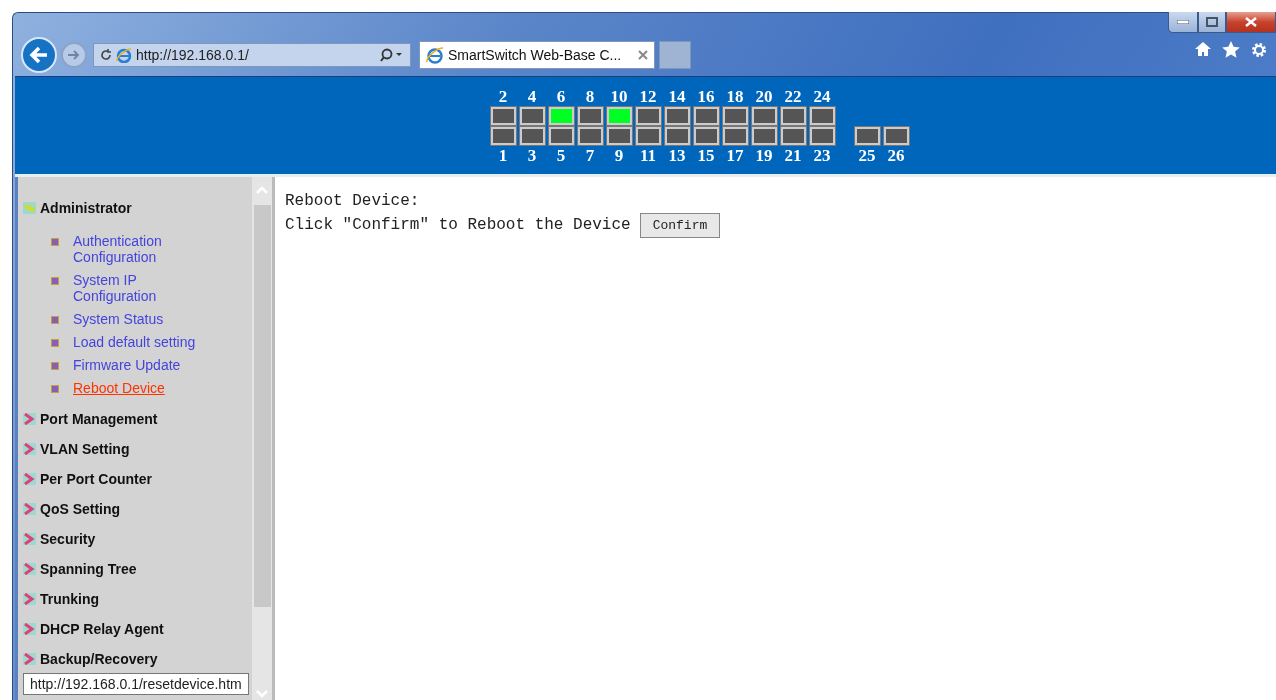 Image resolution: width=1276 pixels, height=700 pixels. Describe the element at coordinates (619, 155) in the screenshot. I see `port-number: 9` at that location.